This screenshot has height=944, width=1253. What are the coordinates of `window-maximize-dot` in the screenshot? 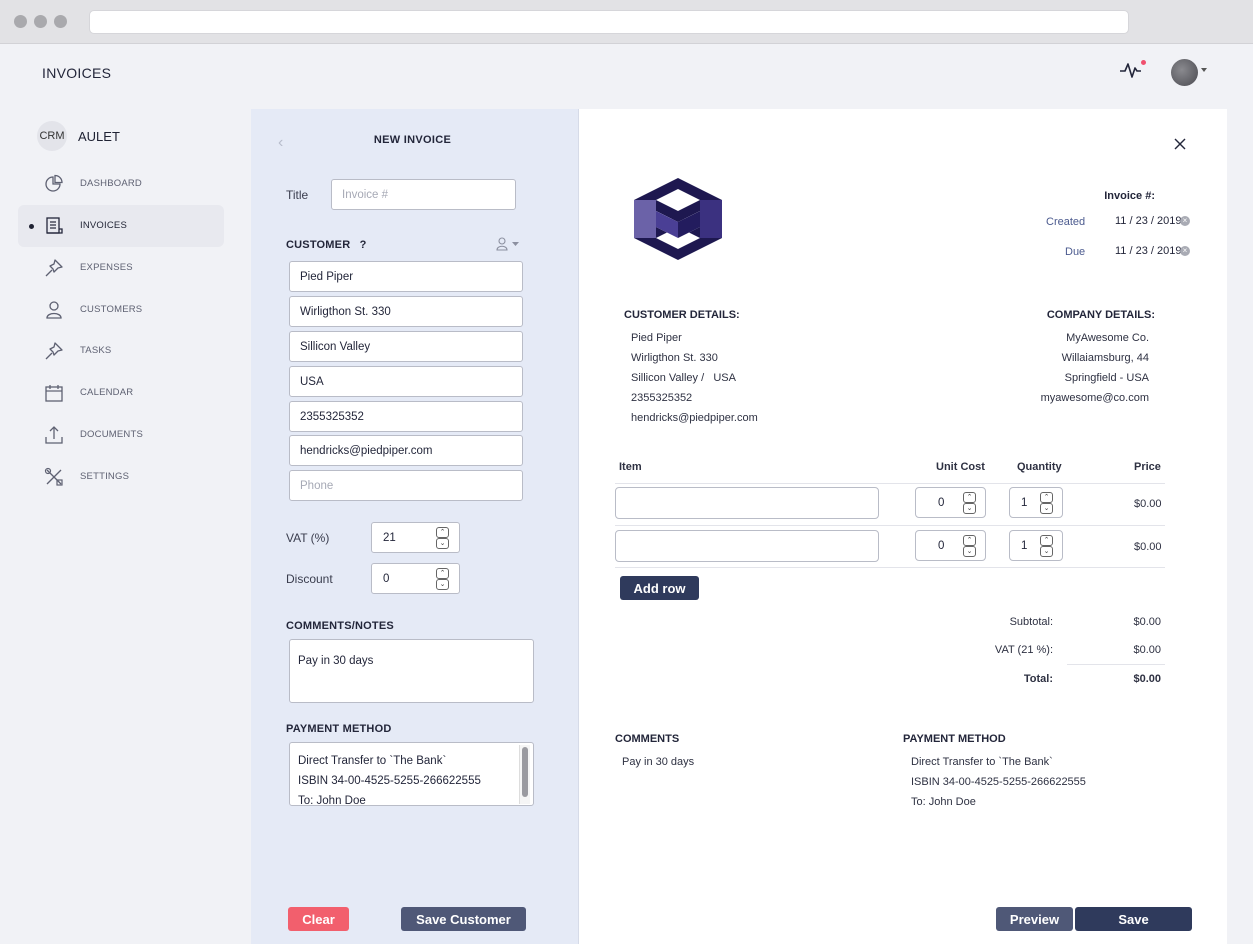 It's located at (60, 21).